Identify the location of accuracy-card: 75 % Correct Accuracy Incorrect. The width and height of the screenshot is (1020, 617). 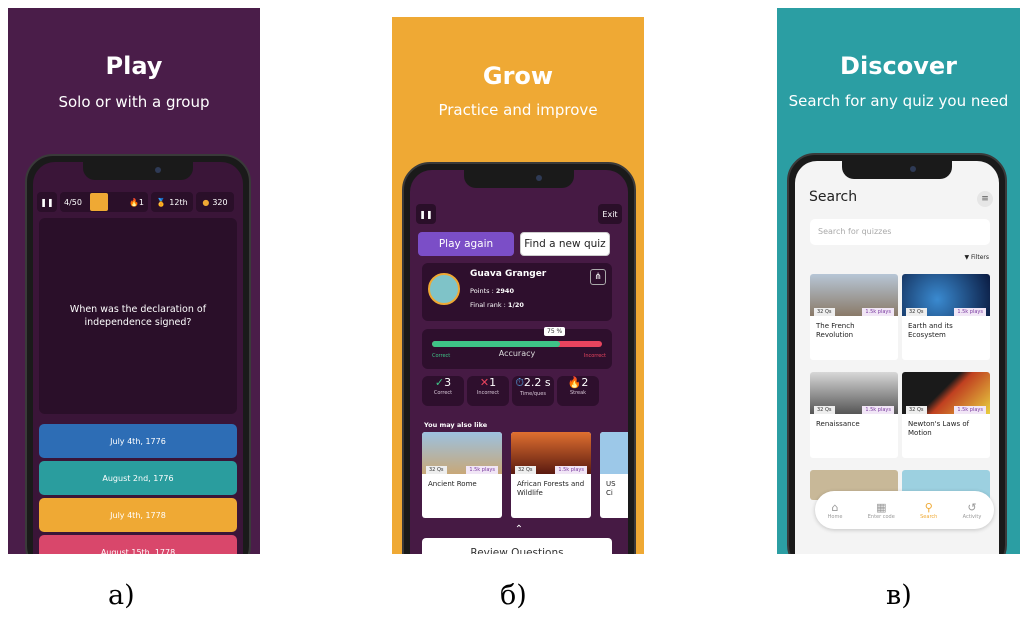
(517, 348).